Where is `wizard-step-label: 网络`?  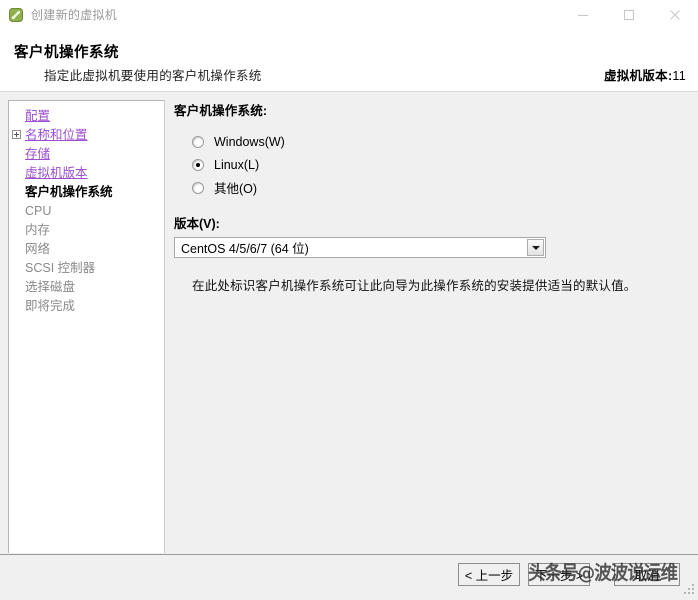 wizard-step-label: 网络 is located at coordinates (38, 249).